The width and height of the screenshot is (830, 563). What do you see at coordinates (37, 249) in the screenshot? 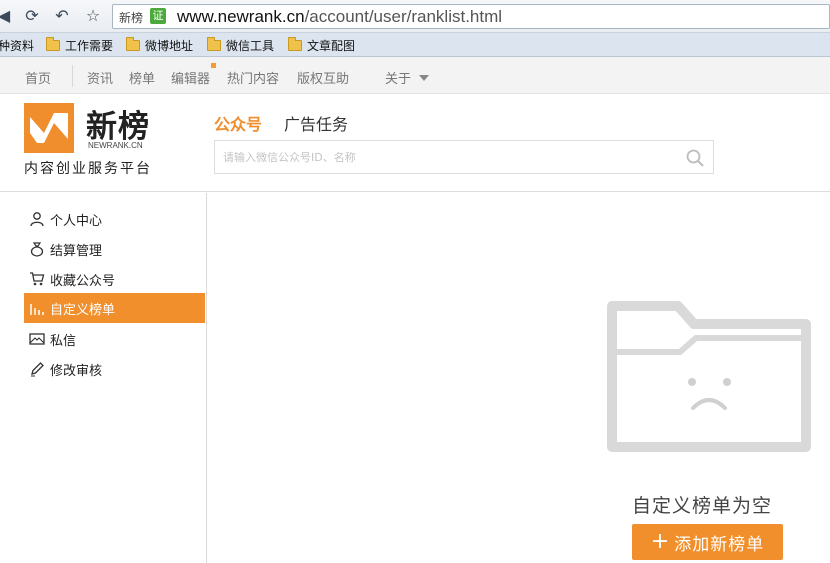
I see `money-bag-icon` at bounding box center [37, 249].